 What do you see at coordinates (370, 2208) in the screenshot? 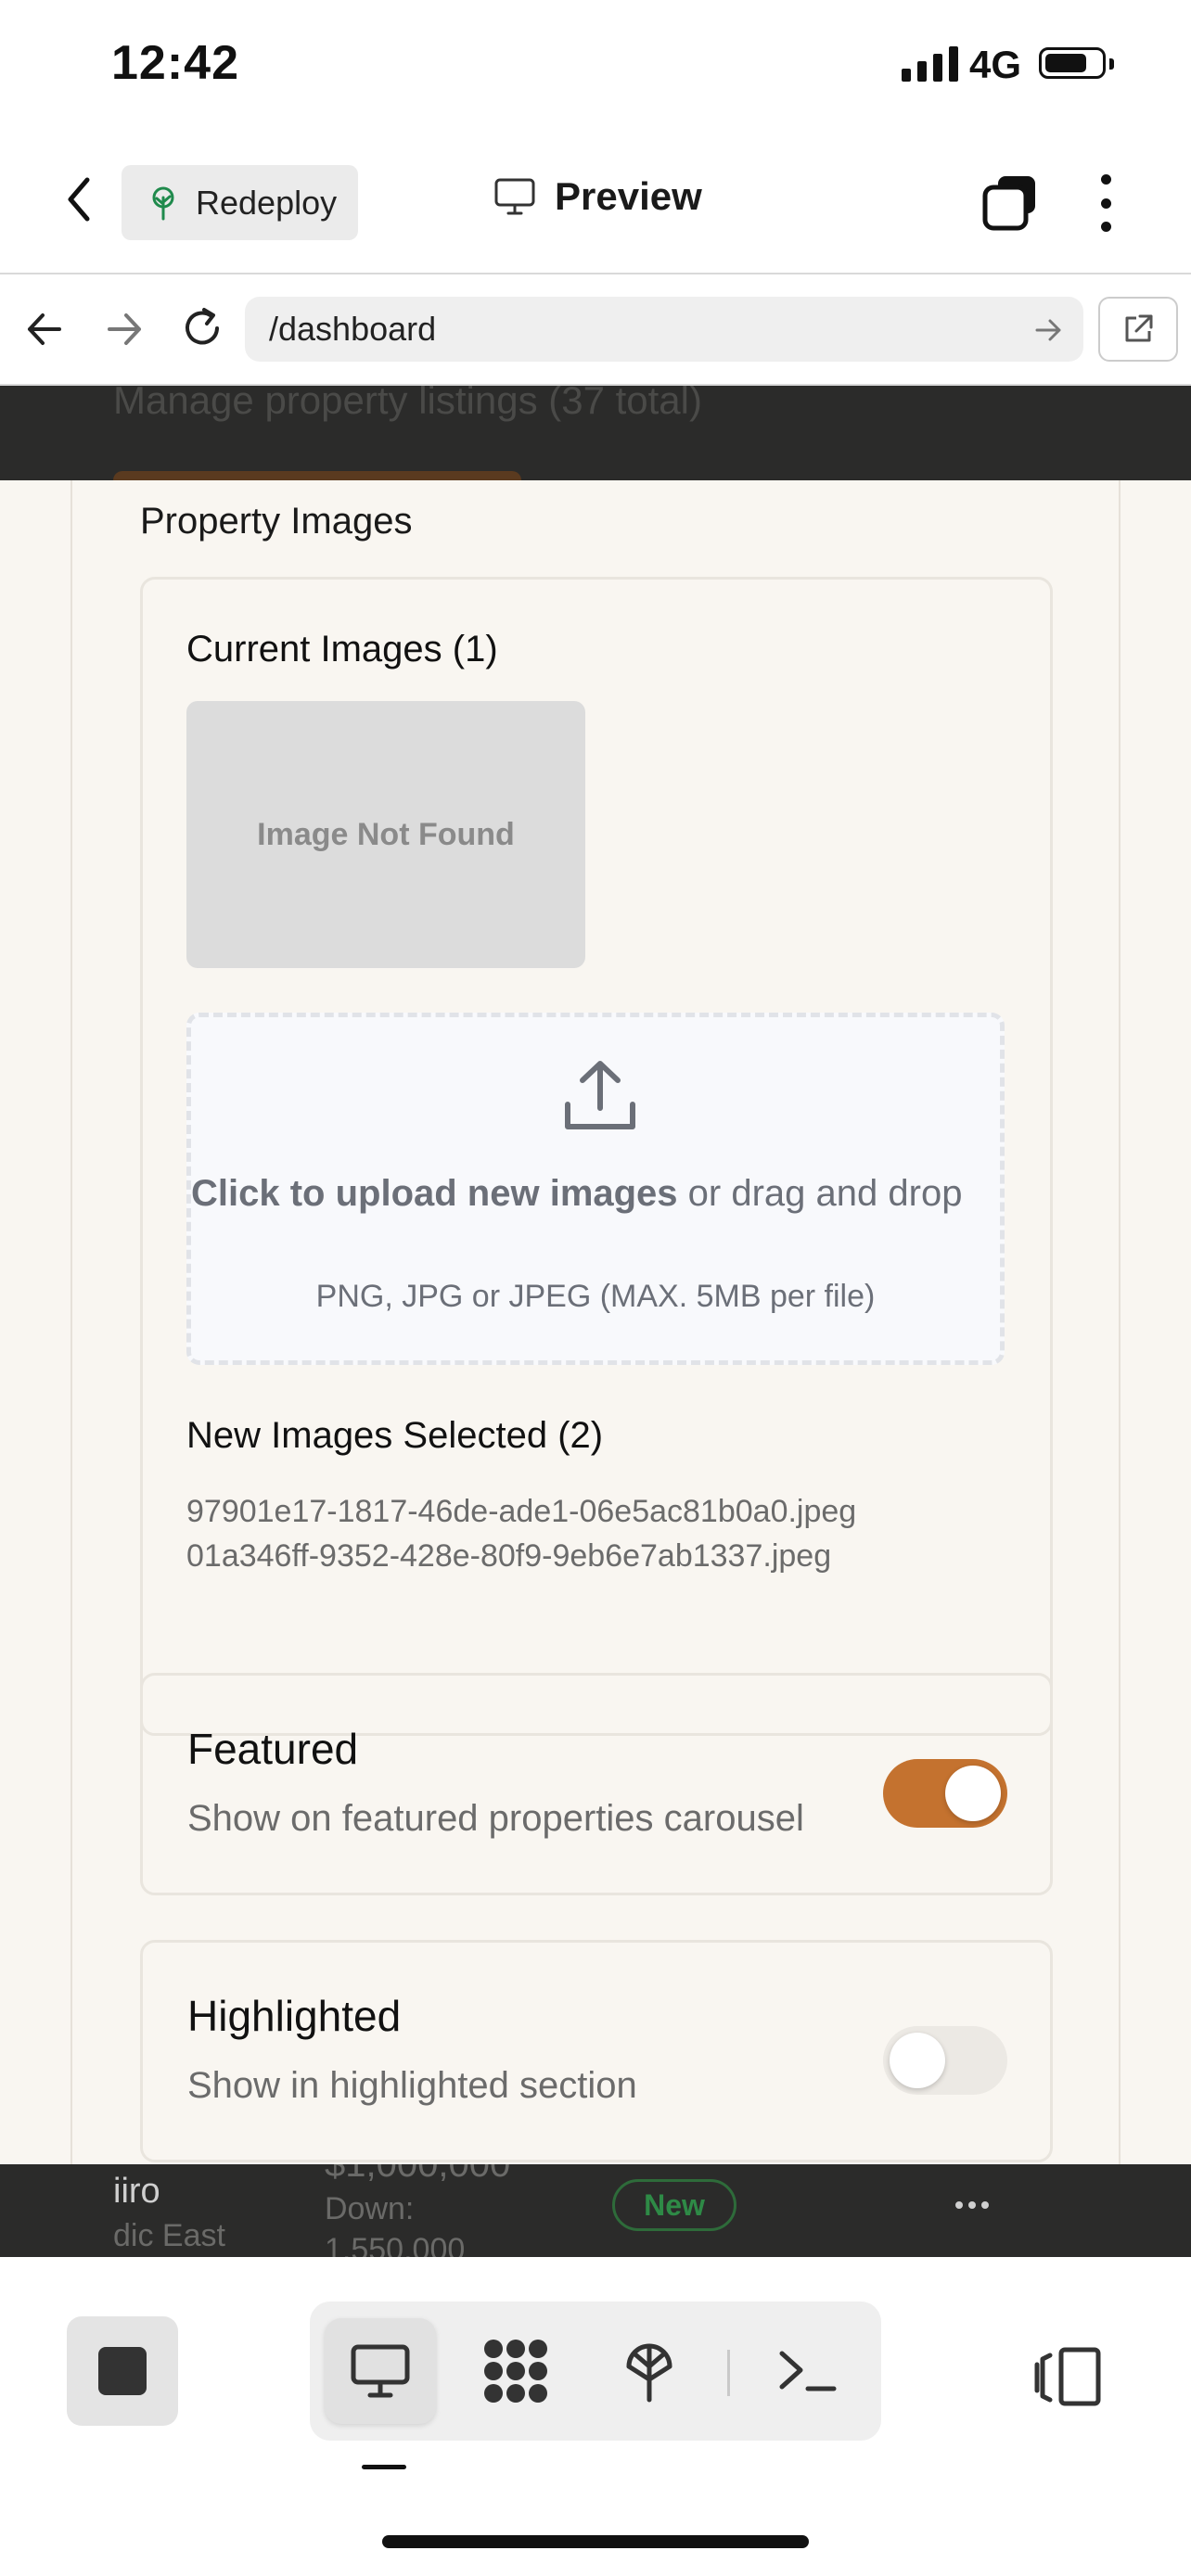
I see `down-label: Down:` at bounding box center [370, 2208].